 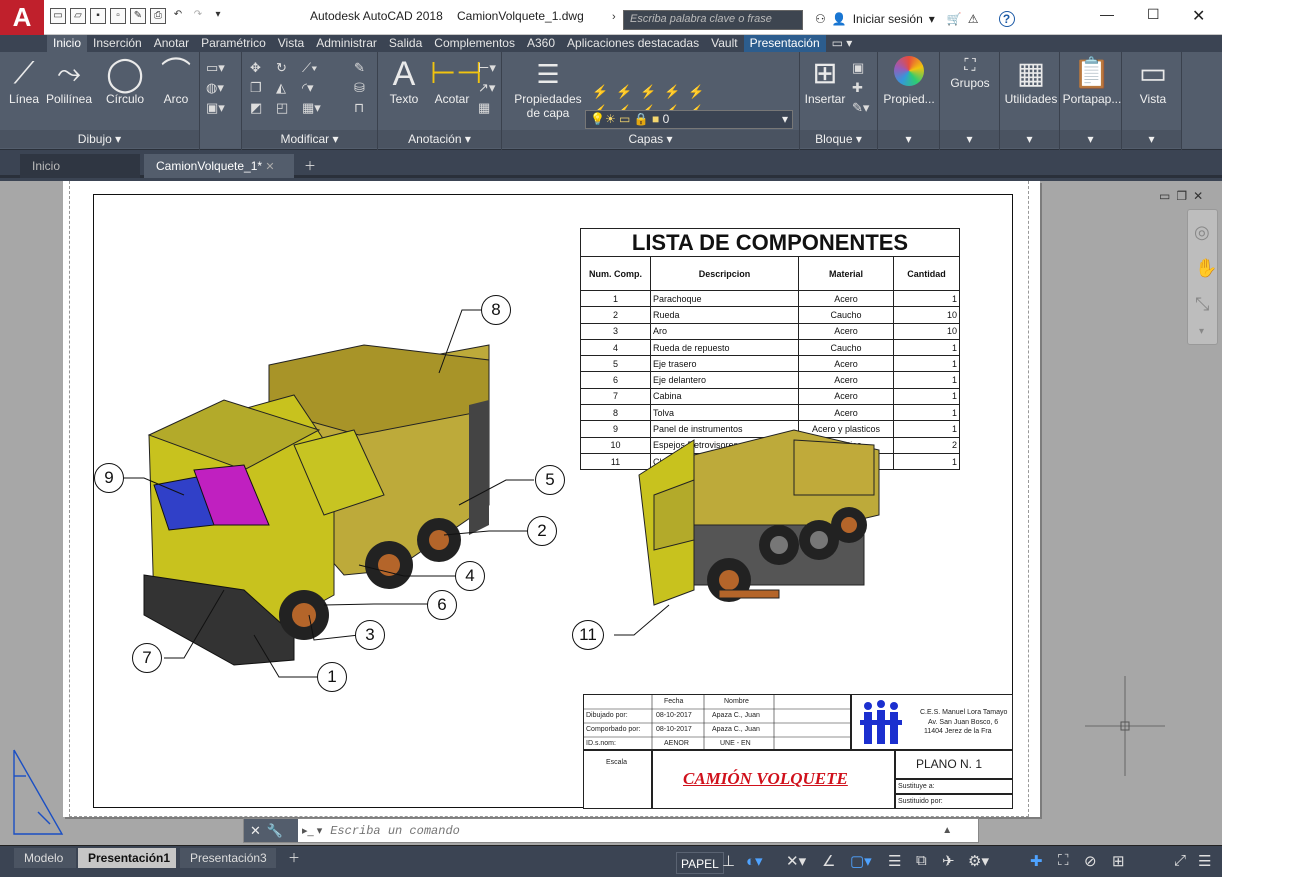 I want to click on panel-dibujo-label: Dibujo ▾, so click(x=99, y=139).